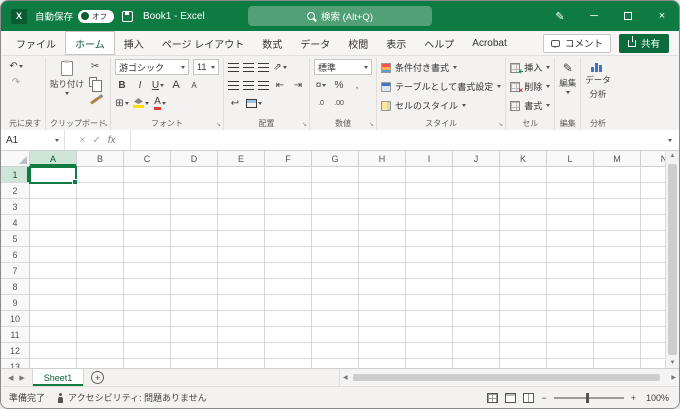 This screenshot has height=409, width=680. Describe the element at coordinates (576, 43) in the screenshot. I see `comments-button: コメント` at that location.